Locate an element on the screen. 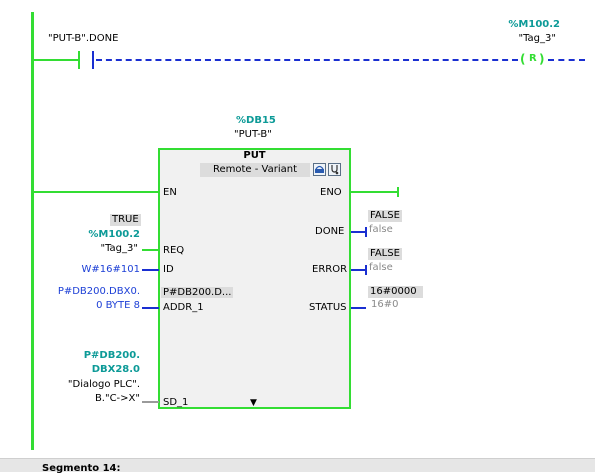 The width and height of the screenshot is (595, 474). coil-left-paren: ( is located at coordinates (523, 59).